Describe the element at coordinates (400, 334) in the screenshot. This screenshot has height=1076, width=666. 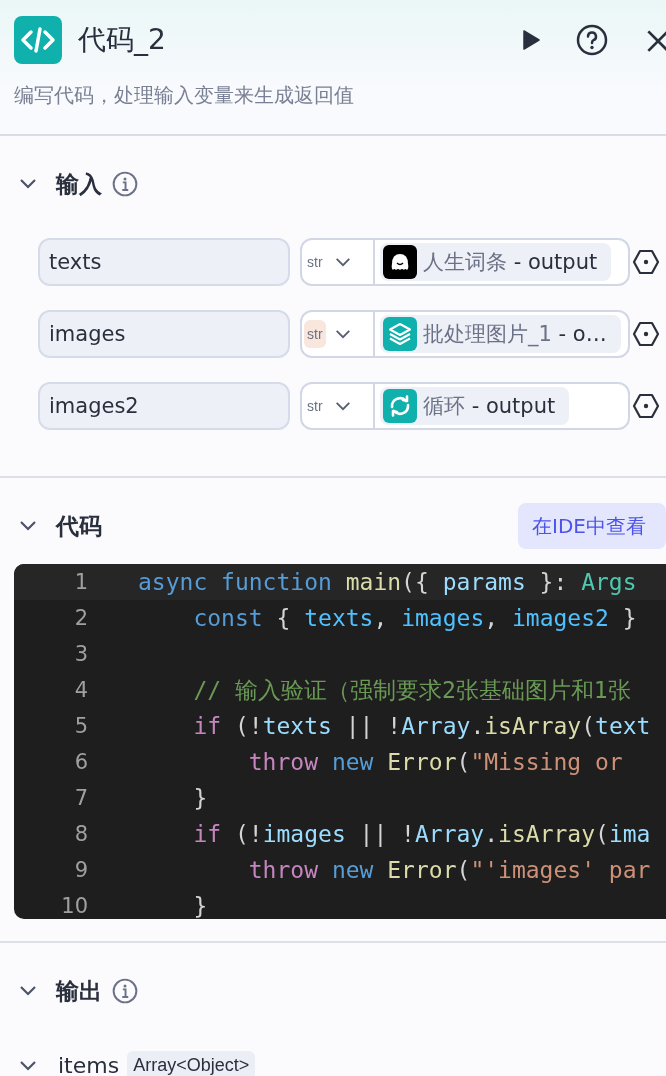
I see `layers-icon` at that location.